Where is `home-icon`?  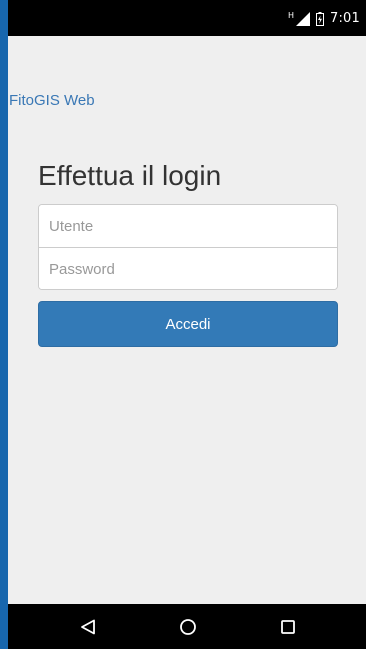
home-icon is located at coordinates (188, 626).